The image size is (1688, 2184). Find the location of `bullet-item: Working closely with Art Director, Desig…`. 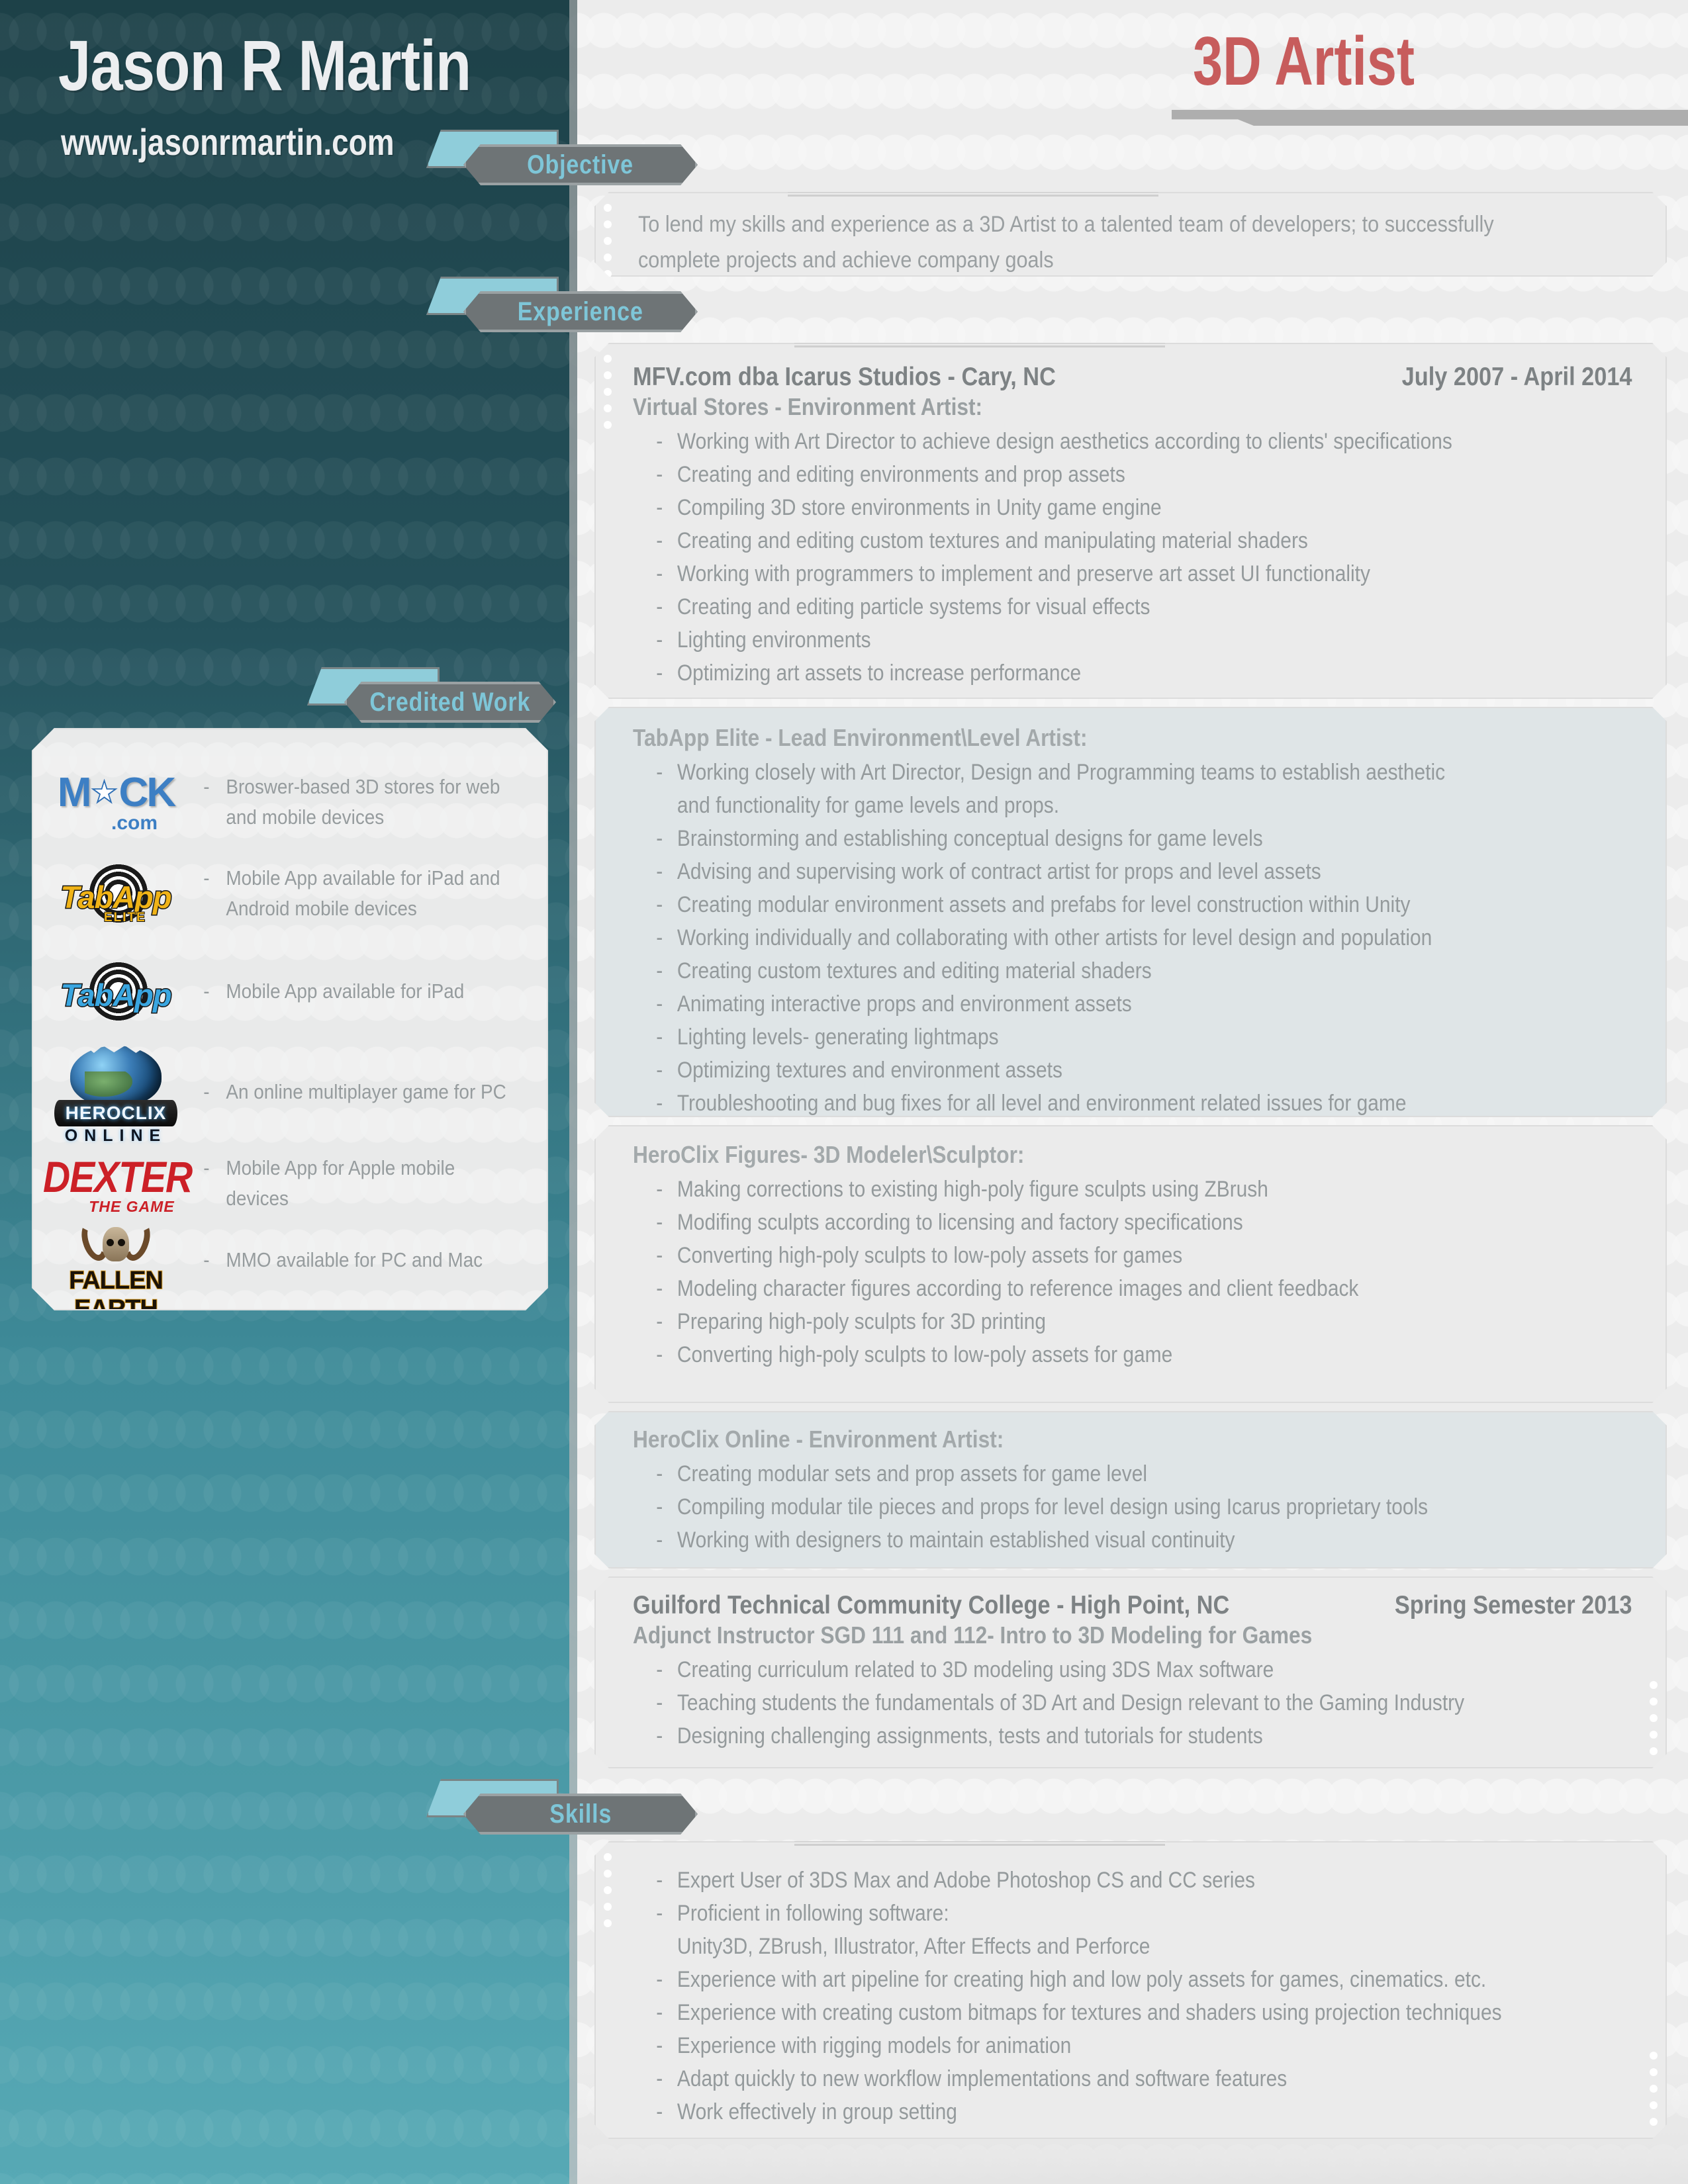

bullet-item: Working closely with Art Director, Desig… is located at coordinates (1132, 772).